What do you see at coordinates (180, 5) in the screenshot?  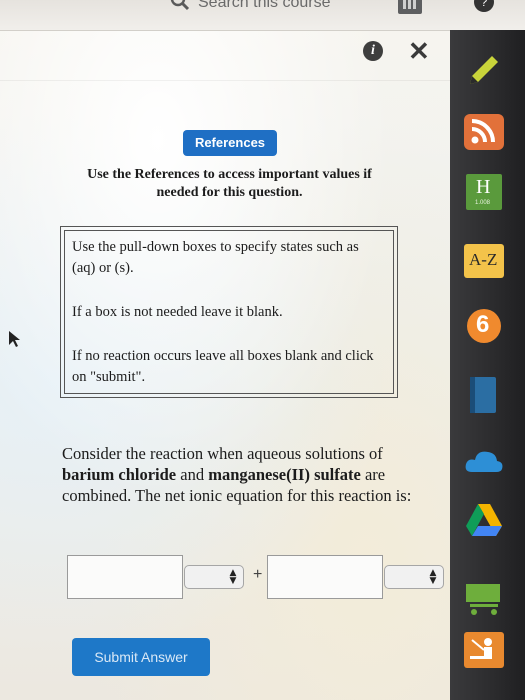 I see `search-icon` at bounding box center [180, 5].